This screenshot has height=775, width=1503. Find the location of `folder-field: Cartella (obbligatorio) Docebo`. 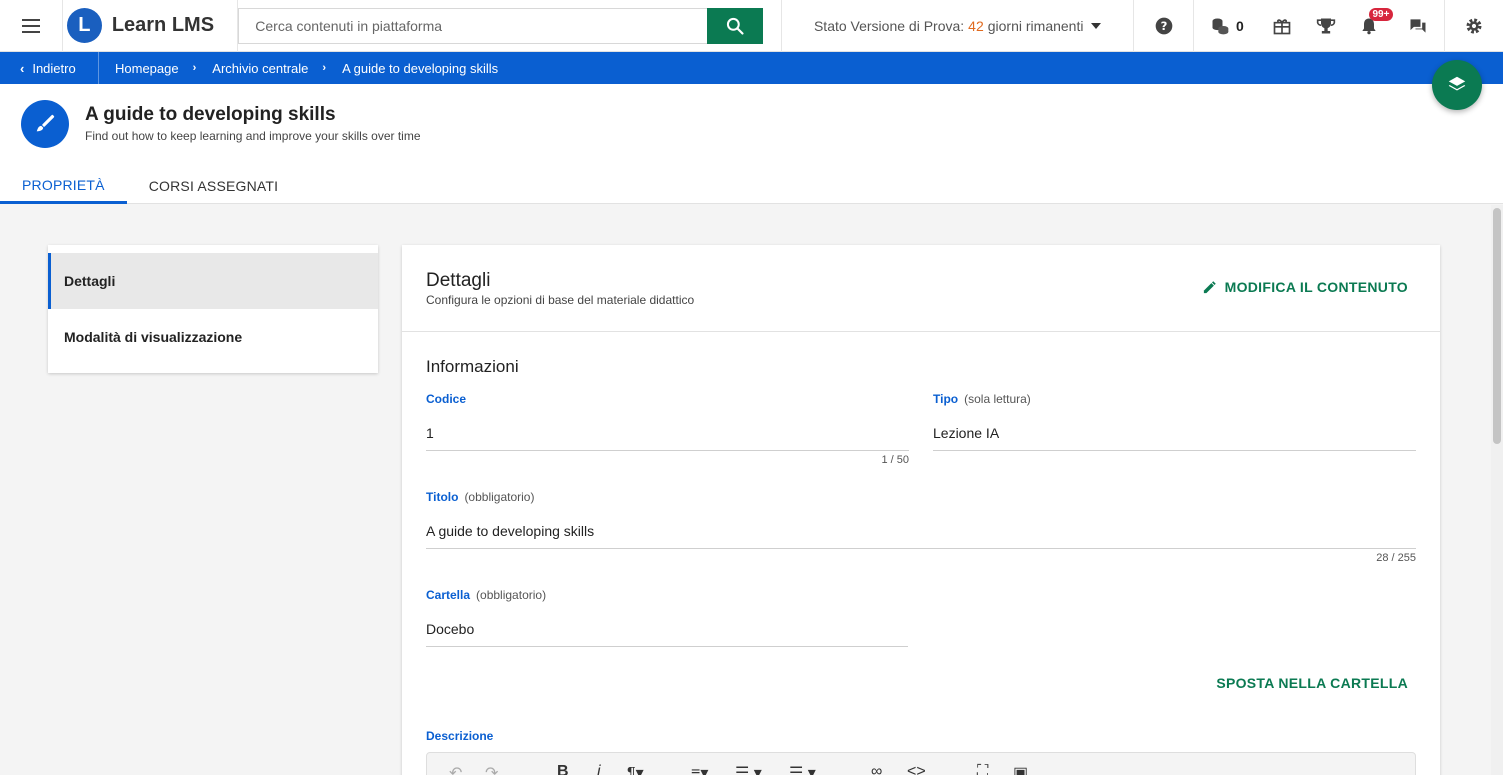

folder-field: Cartella (obbligatorio) Docebo is located at coordinates (667, 617).